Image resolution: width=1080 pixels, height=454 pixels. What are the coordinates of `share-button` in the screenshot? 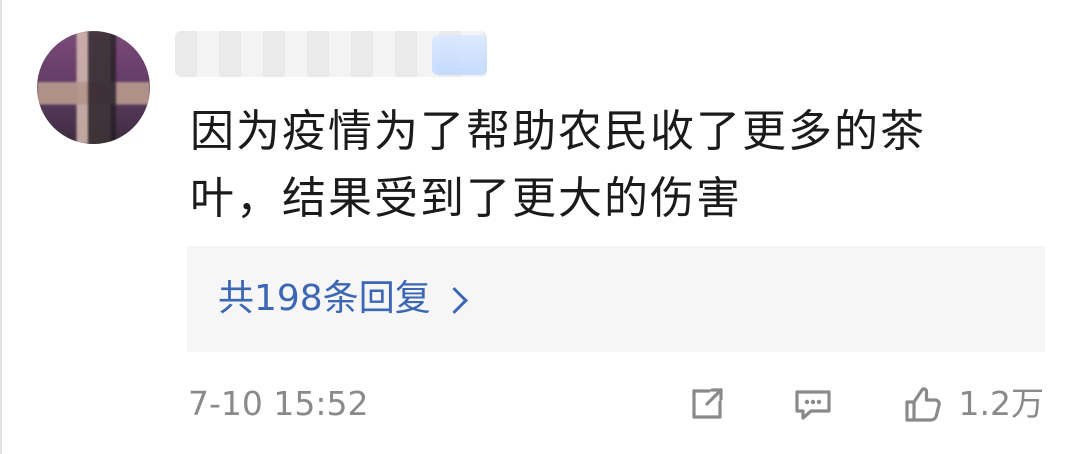 It's located at (707, 404).